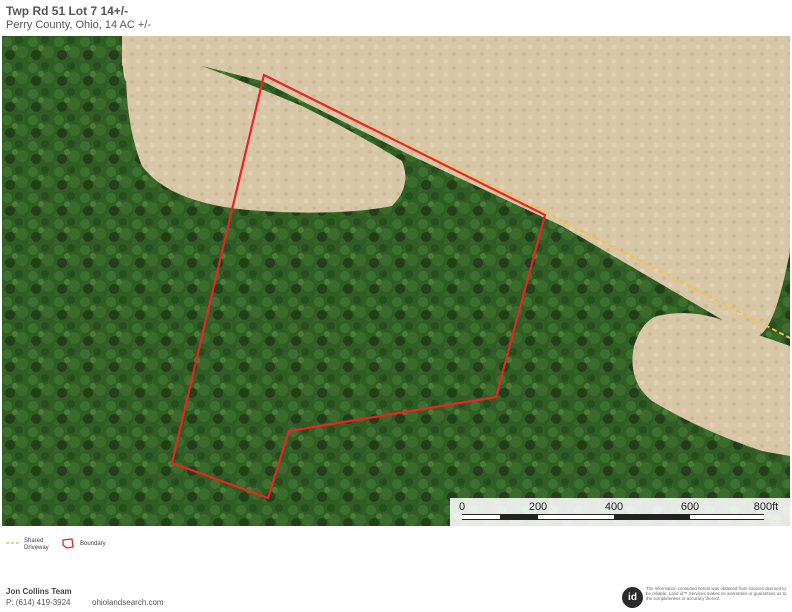  Describe the element at coordinates (38, 602) in the screenshot. I see `agent-phone: P: (614) 419-3924` at that location.